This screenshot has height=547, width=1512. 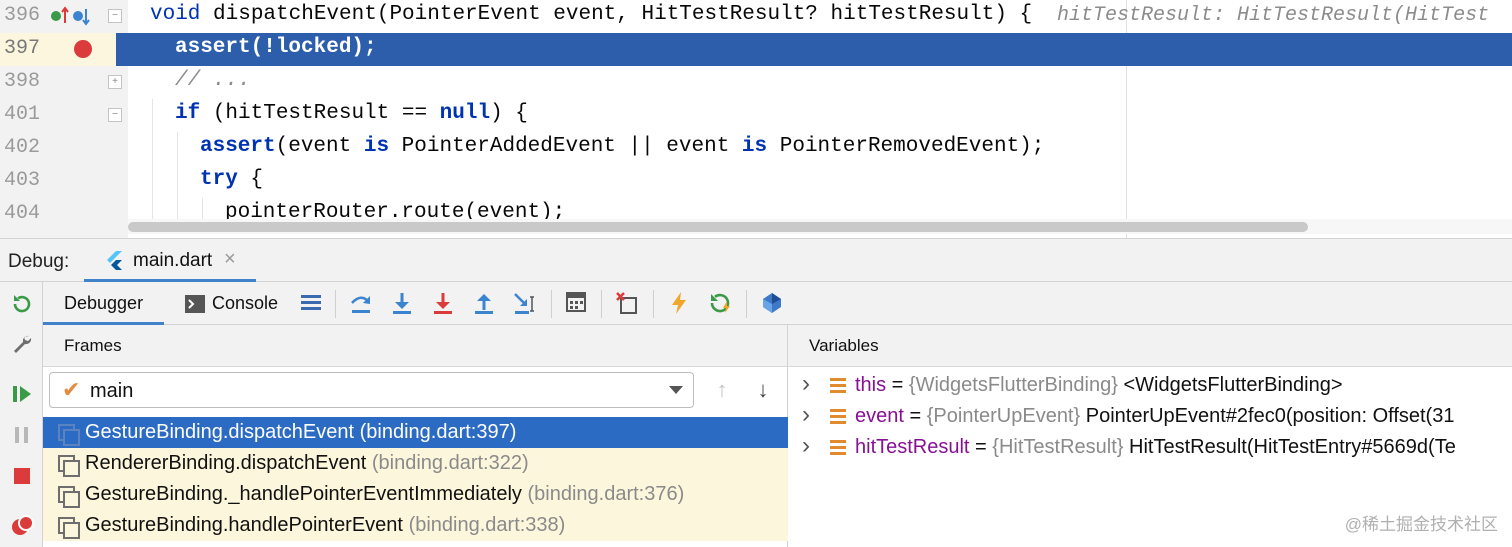 I want to click on code-line: 403 try {, so click(x=756, y=181).